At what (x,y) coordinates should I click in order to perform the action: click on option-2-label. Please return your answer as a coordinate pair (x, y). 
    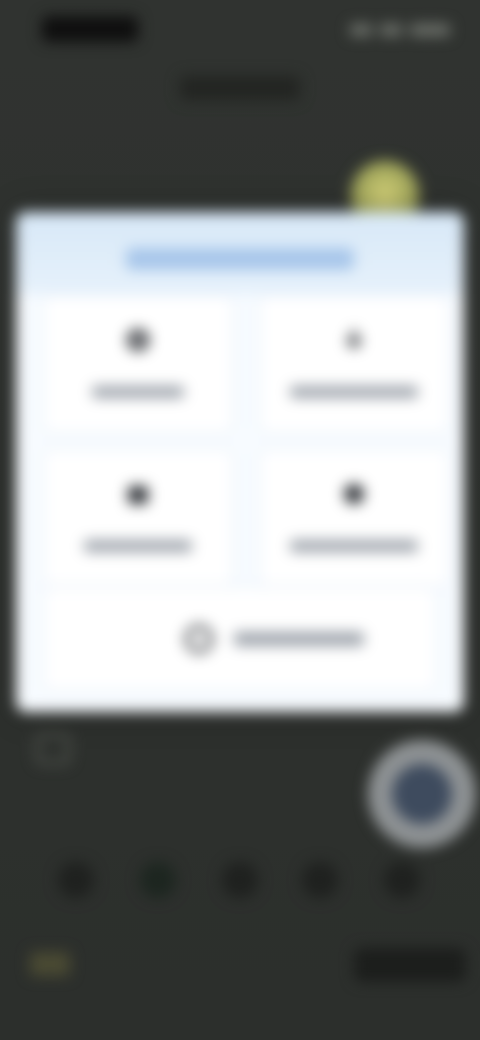
    Looking at the image, I should click on (354, 393).